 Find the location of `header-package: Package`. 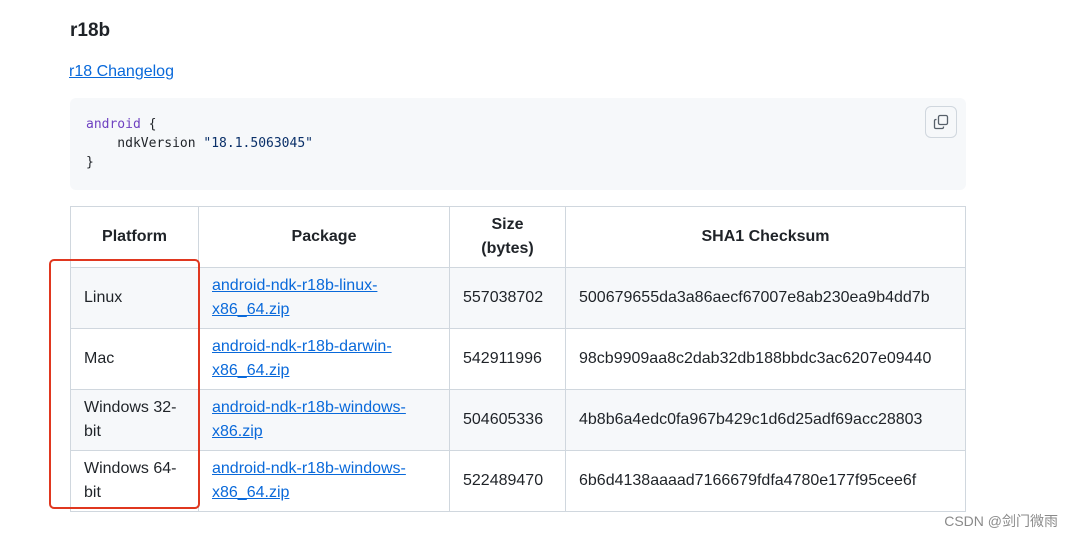

header-package: Package is located at coordinates (324, 237).